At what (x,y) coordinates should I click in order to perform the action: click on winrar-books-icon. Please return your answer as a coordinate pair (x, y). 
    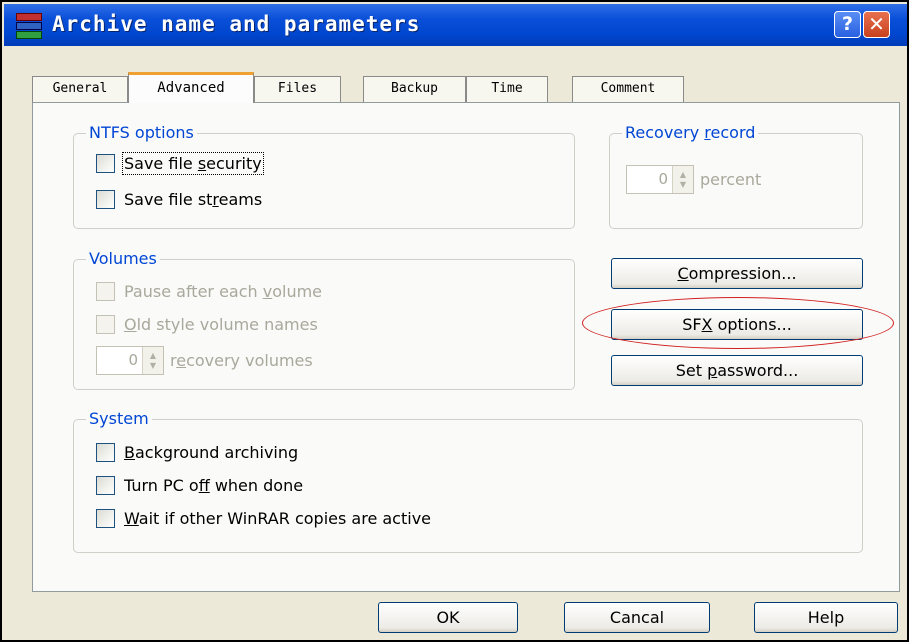
    Looking at the image, I should click on (29, 26).